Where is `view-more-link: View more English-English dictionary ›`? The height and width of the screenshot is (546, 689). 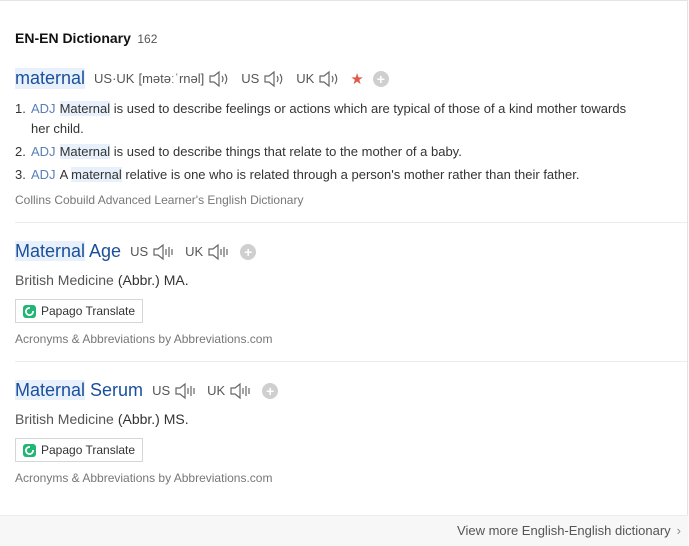 view-more-link: View more English-English dictionary › is located at coordinates (569, 530).